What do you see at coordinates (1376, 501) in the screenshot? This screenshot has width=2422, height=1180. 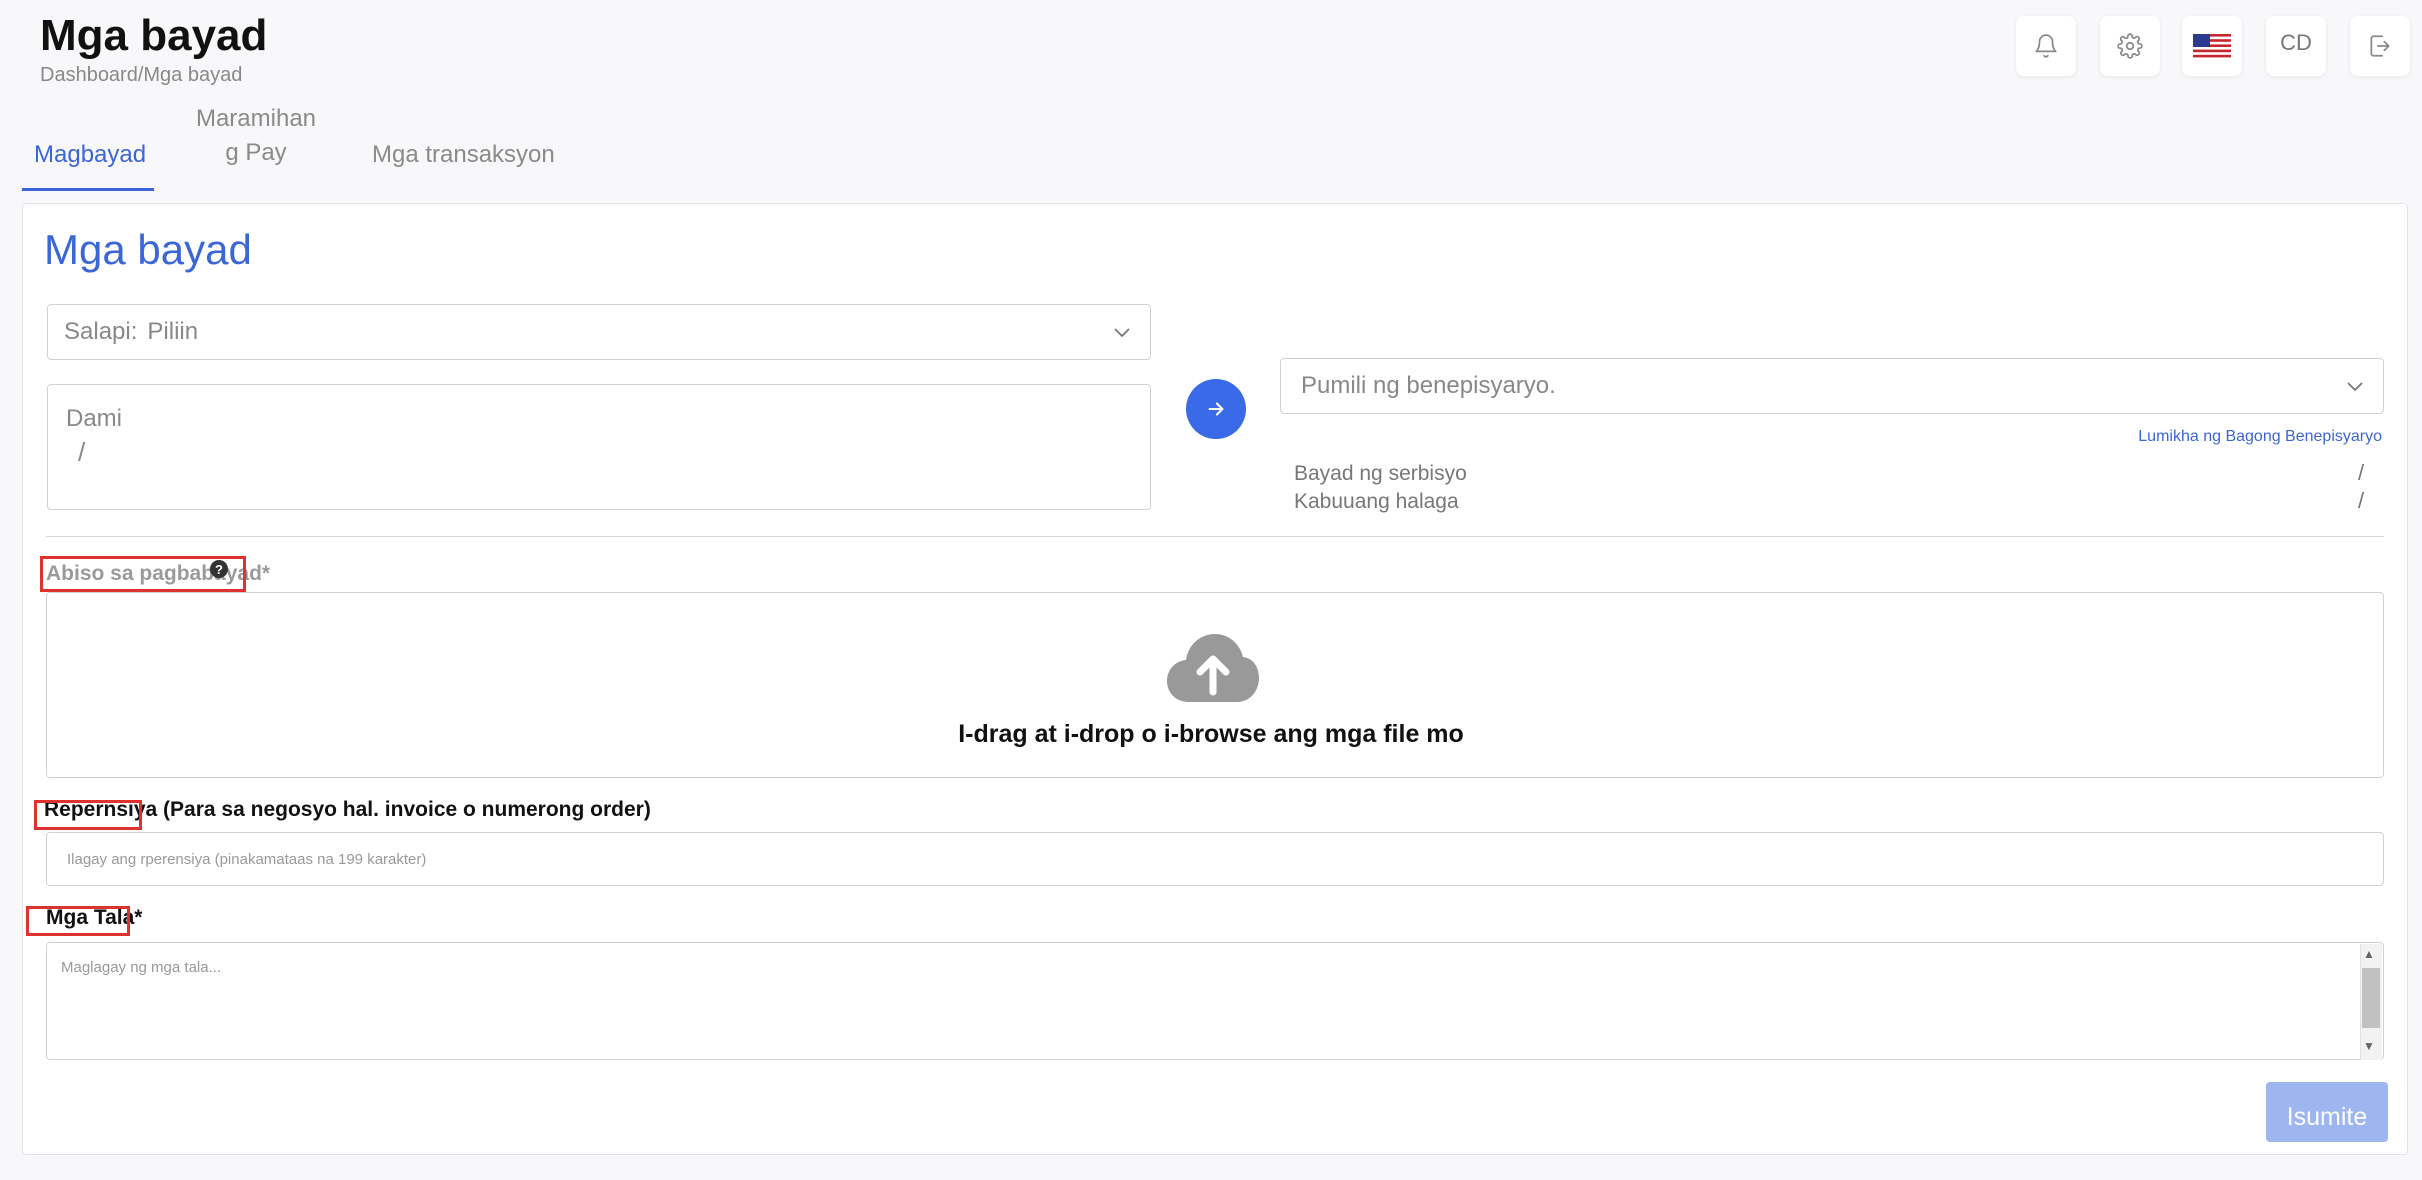 I see `total-amount-label: Kabuuang halaga` at bounding box center [1376, 501].